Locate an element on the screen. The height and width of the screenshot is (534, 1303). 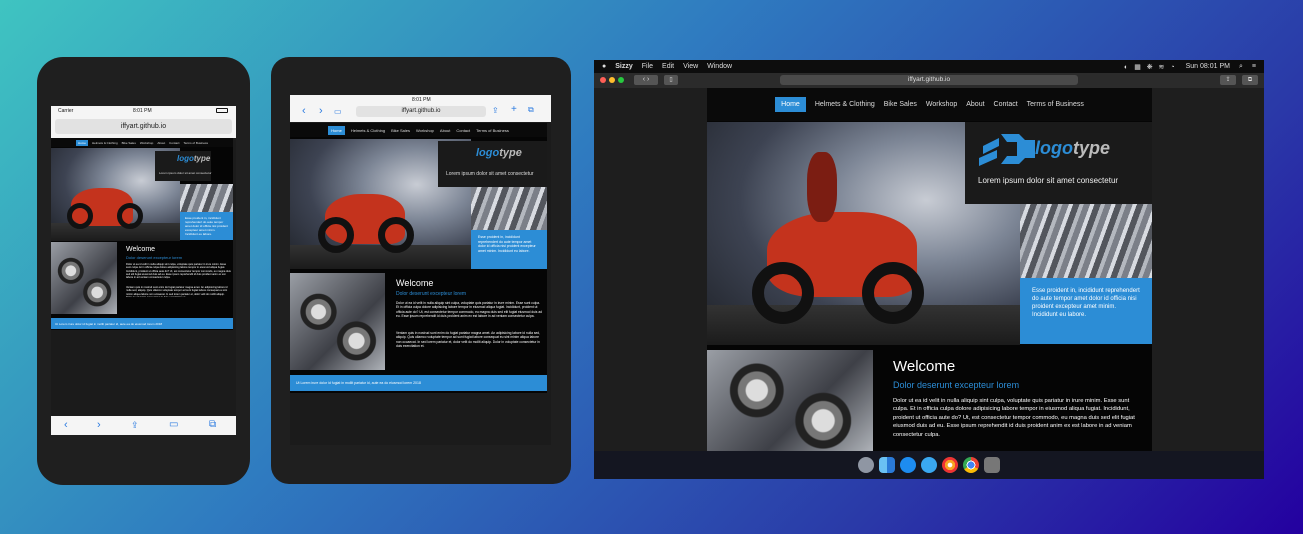
mac-url-bar: iffyart.github.io is located at coordinates (929, 80).